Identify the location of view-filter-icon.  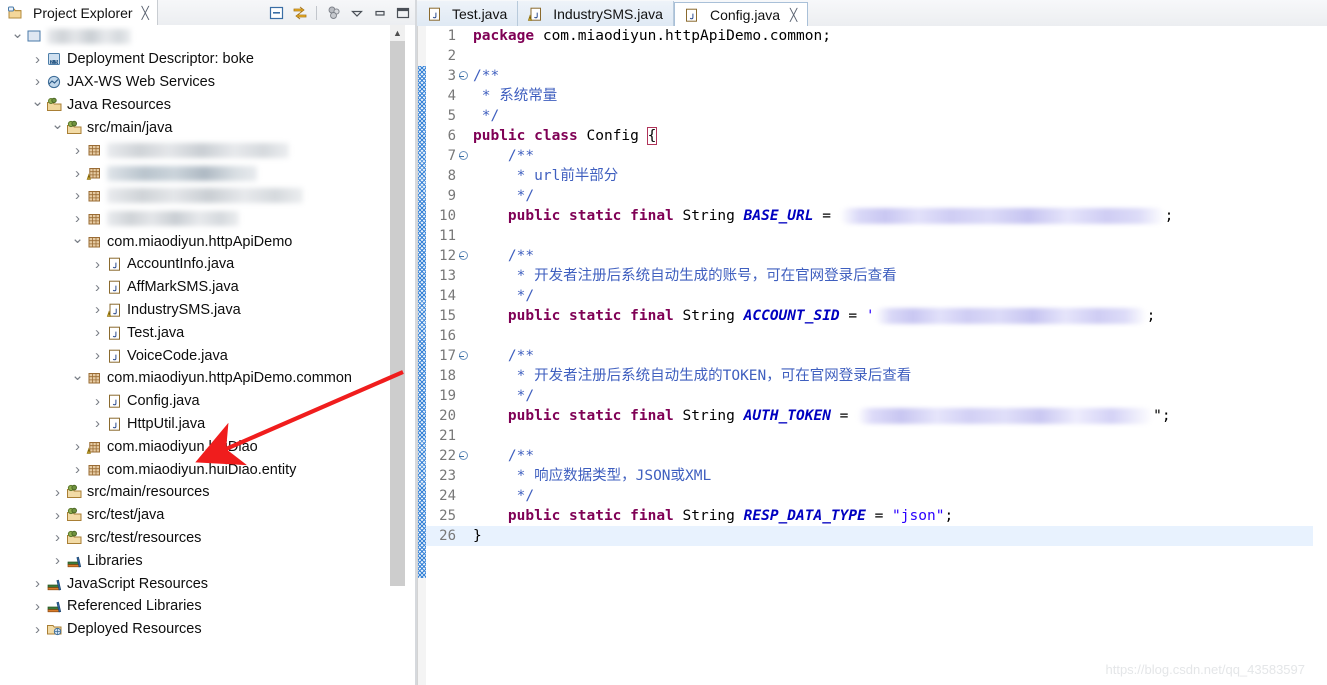
(333, 12).